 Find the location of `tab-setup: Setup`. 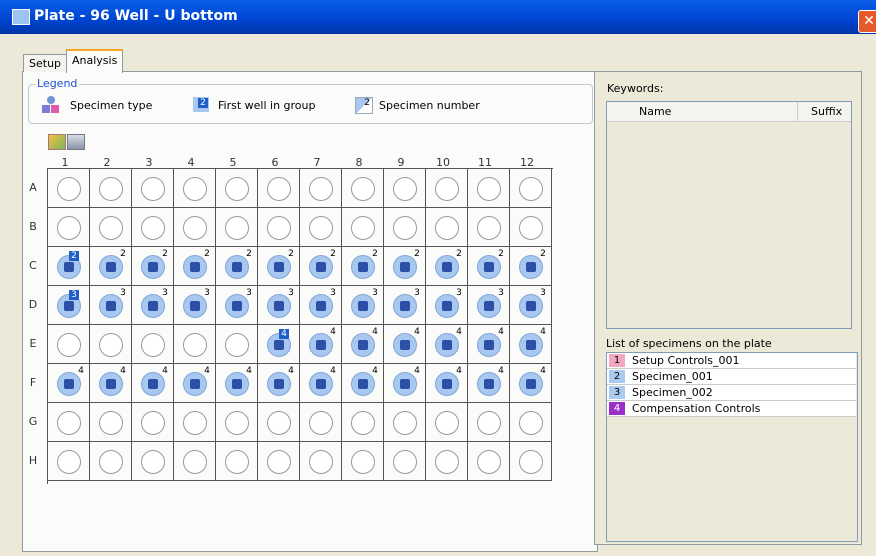

tab-setup: Setup is located at coordinates (45, 63).